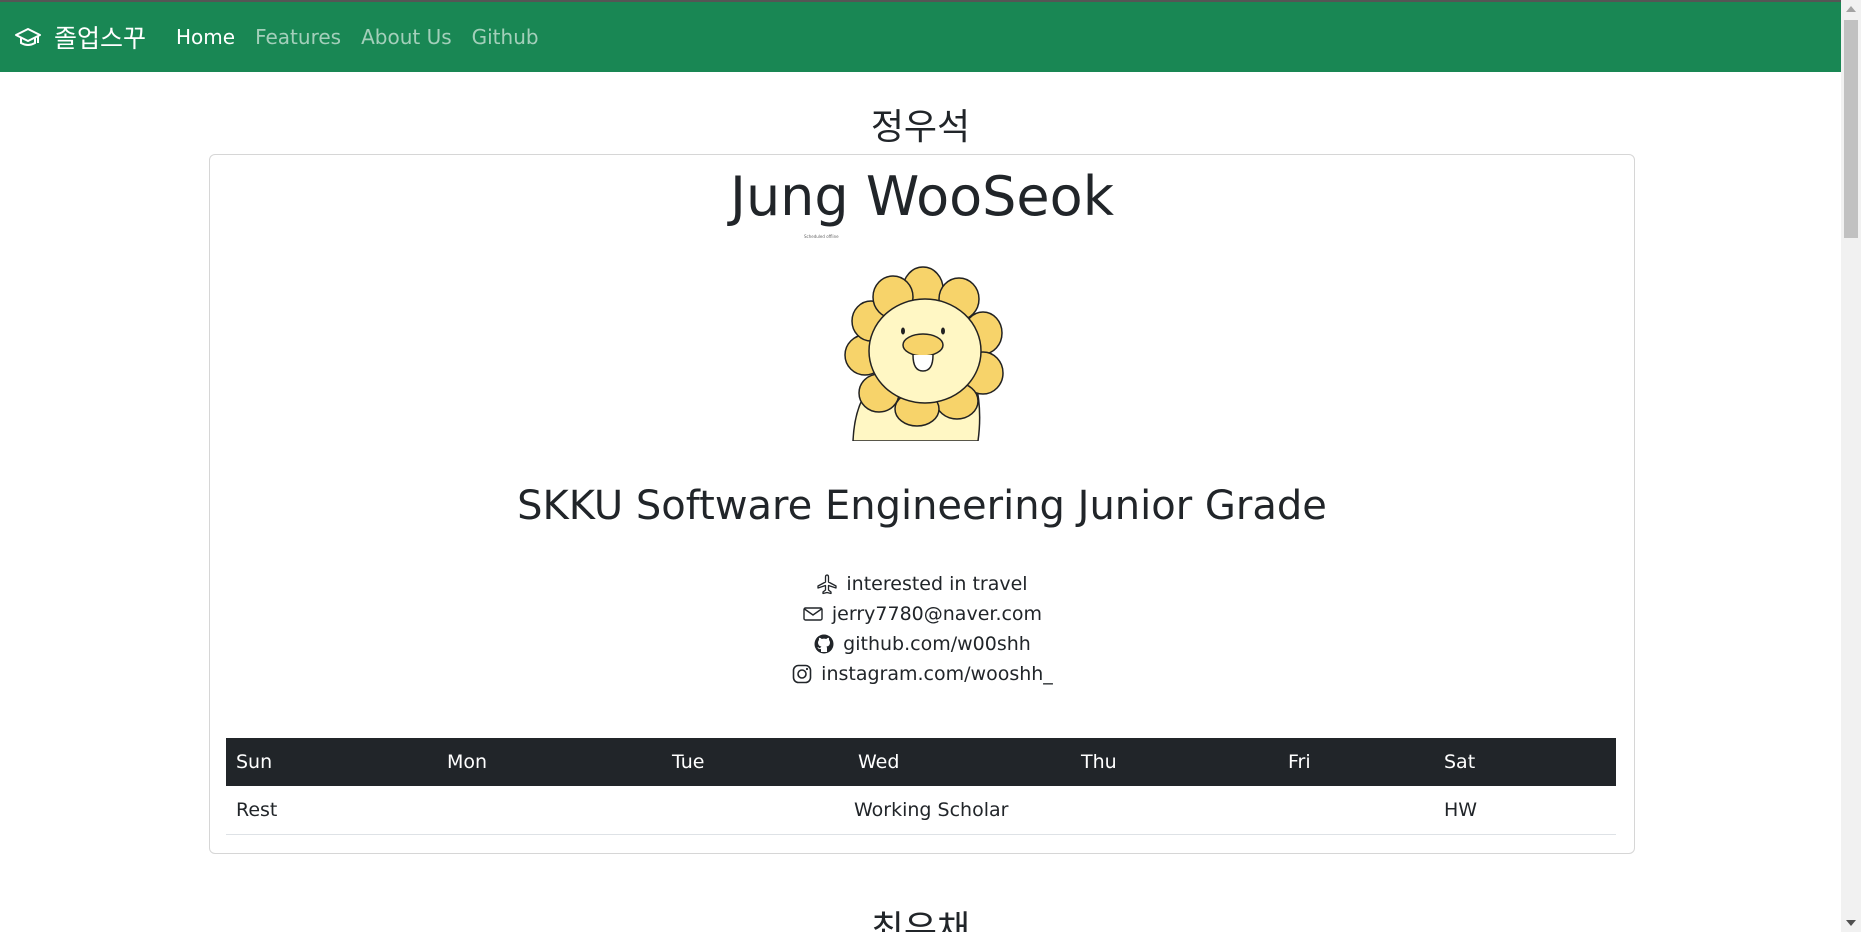 Image resolution: width=1861 pixels, height=932 pixels. What do you see at coordinates (1851, 923) in the screenshot?
I see `scroll-down-arrow-icon` at bounding box center [1851, 923].